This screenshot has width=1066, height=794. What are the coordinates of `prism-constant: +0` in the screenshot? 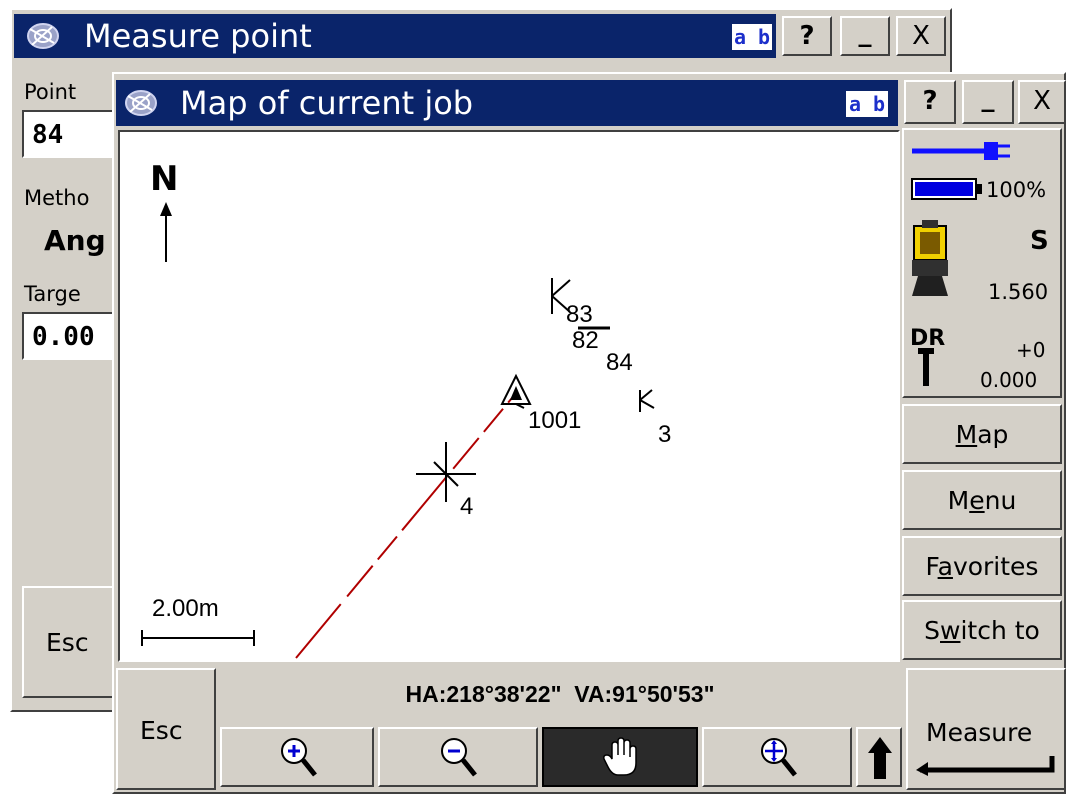 It's located at (1031, 350).